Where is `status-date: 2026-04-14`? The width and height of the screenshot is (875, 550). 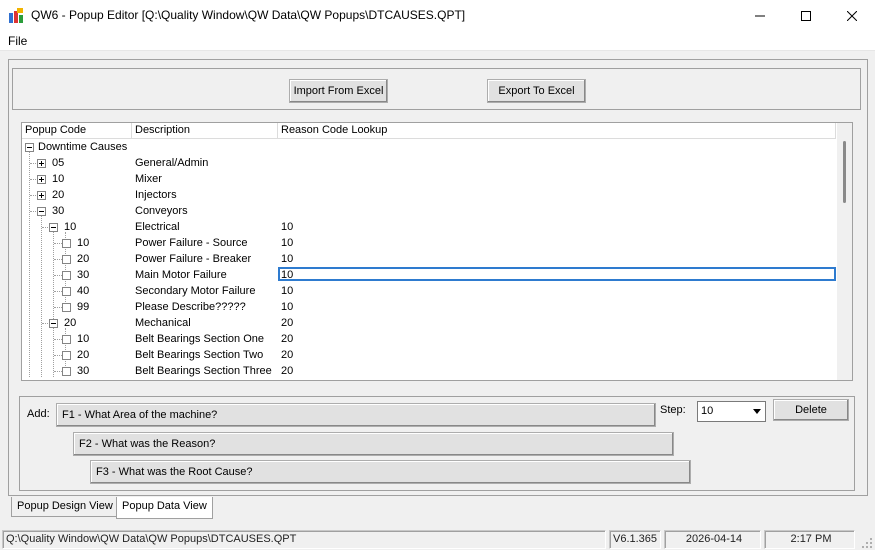 status-date: 2026-04-14 is located at coordinates (712, 539).